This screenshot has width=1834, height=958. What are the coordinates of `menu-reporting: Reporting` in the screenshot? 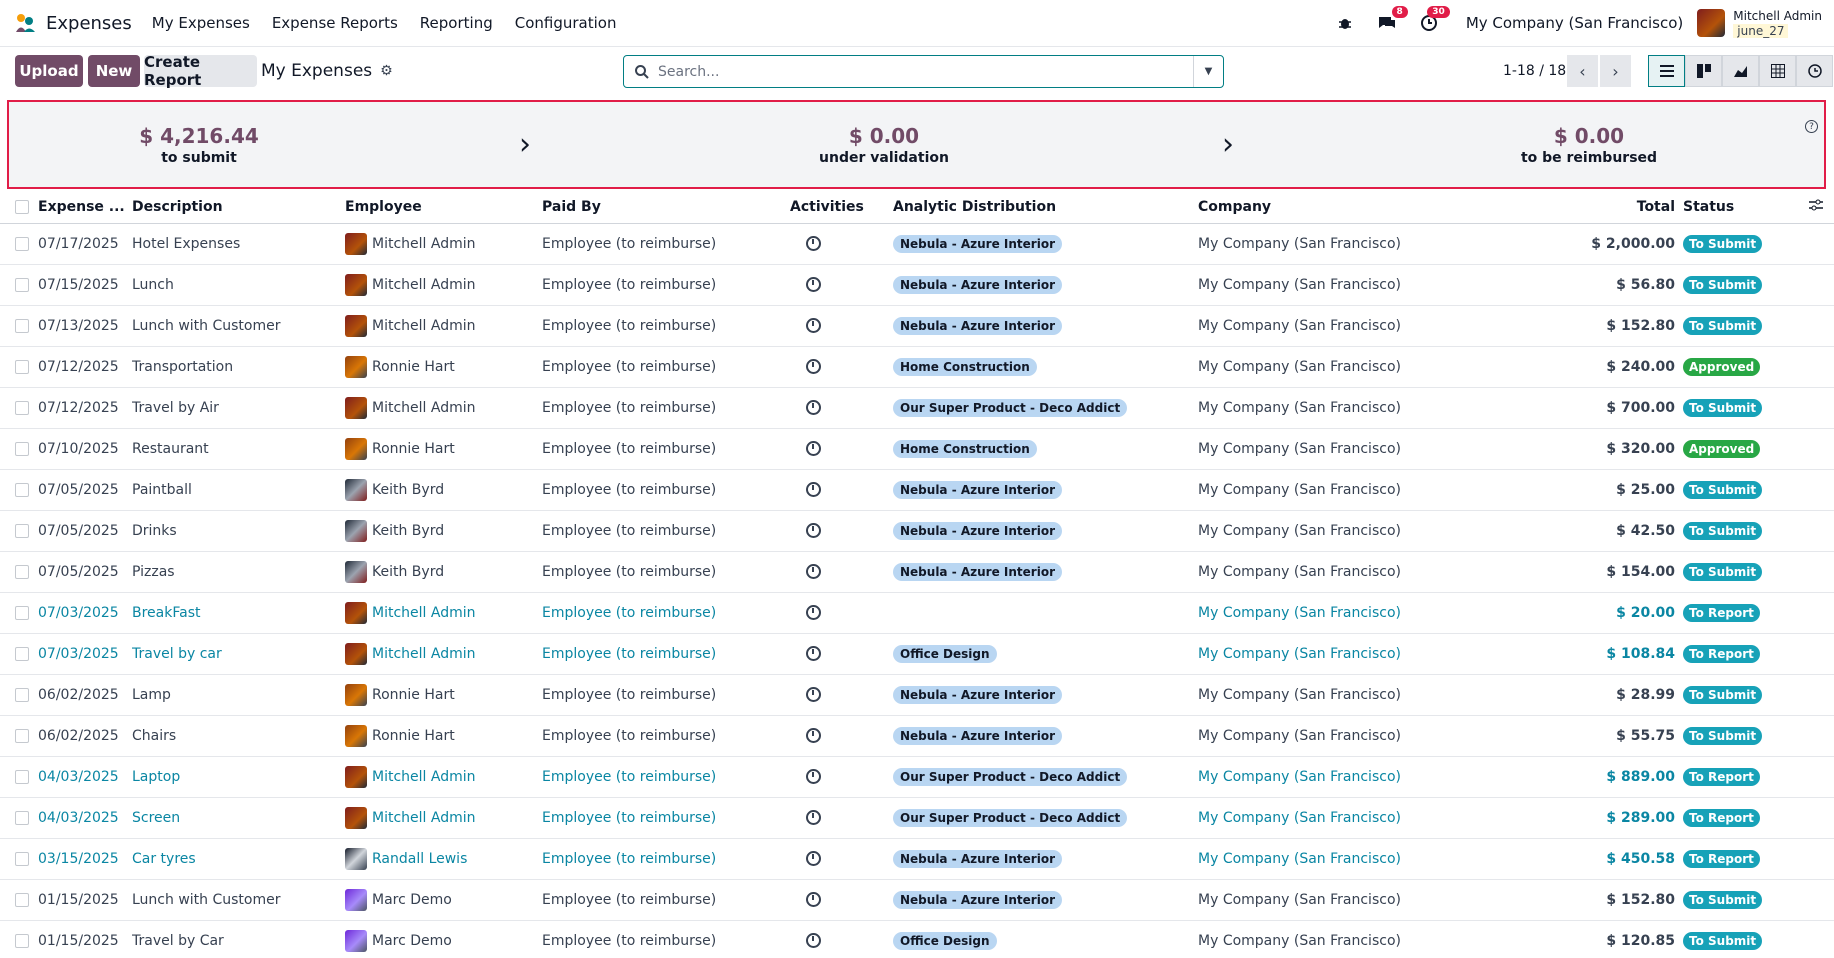 It's located at (456, 23).